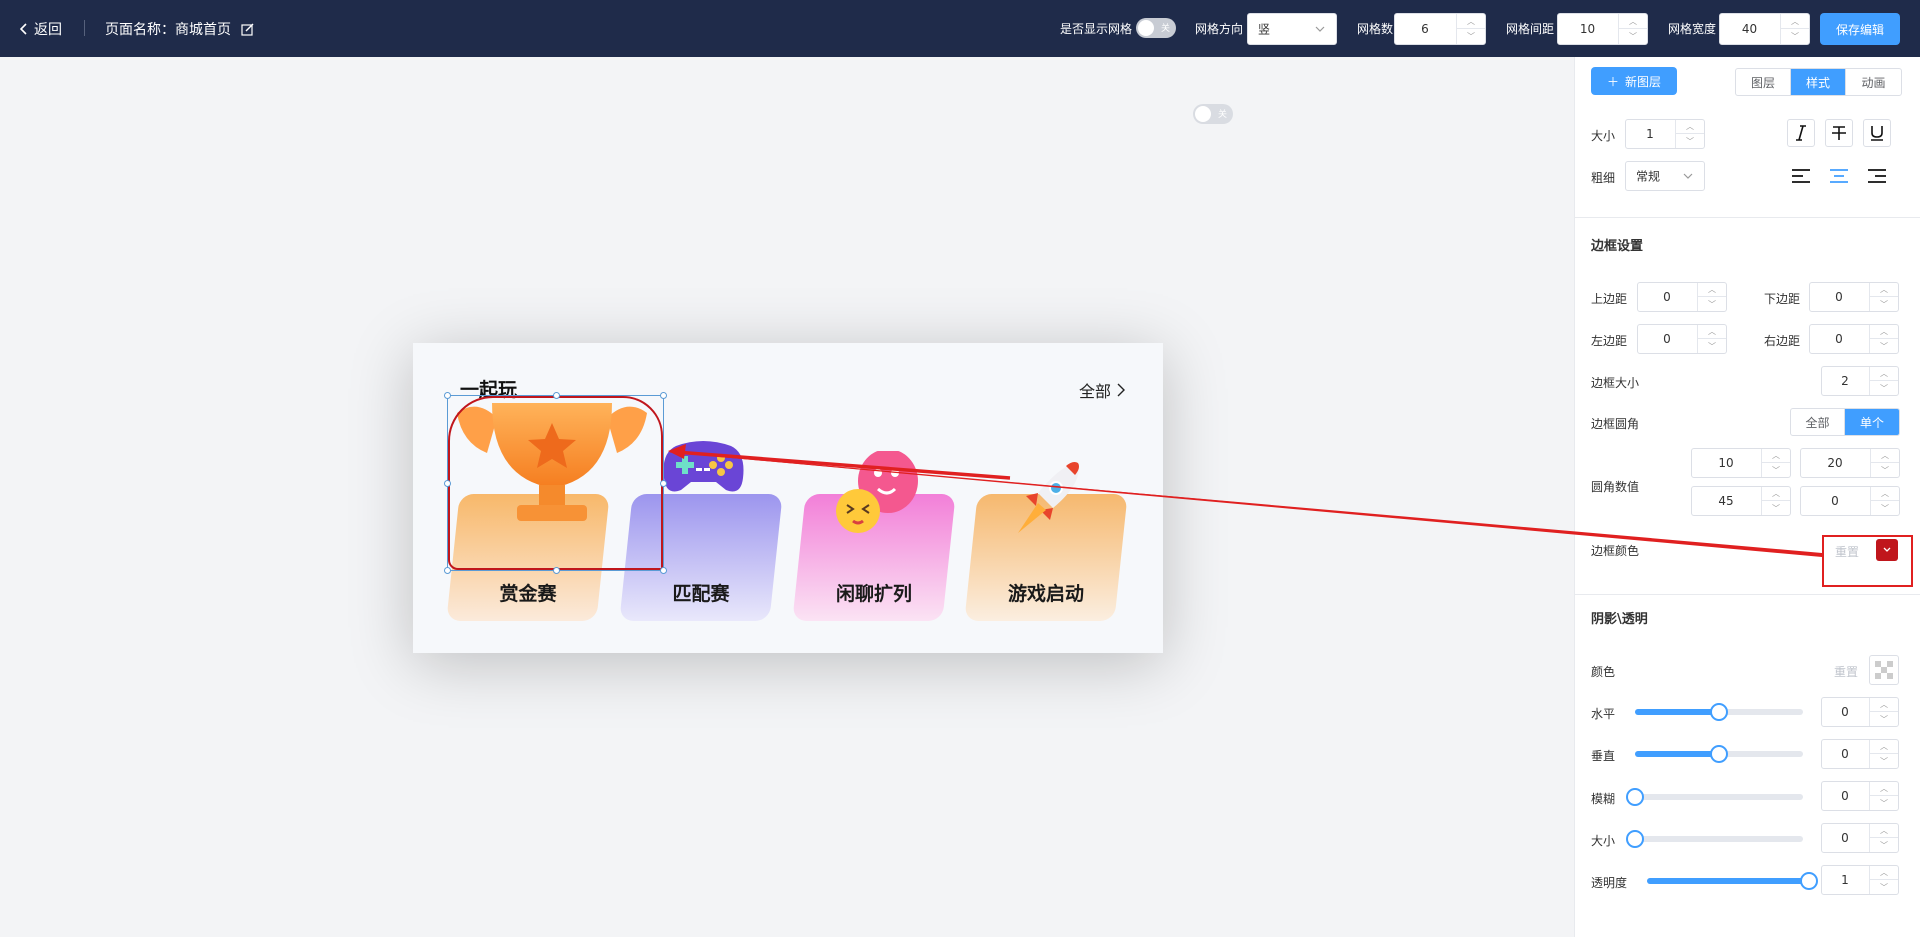 The height and width of the screenshot is (937, 1920). I want to click on tile-match-label: 匹配赛, so click(701, 594).